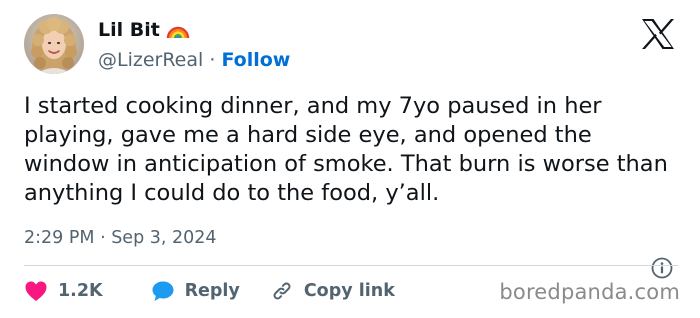 This screenshot has height=318, width=700. I want to click on copy-link-button: Copy link, so click(332, 291).